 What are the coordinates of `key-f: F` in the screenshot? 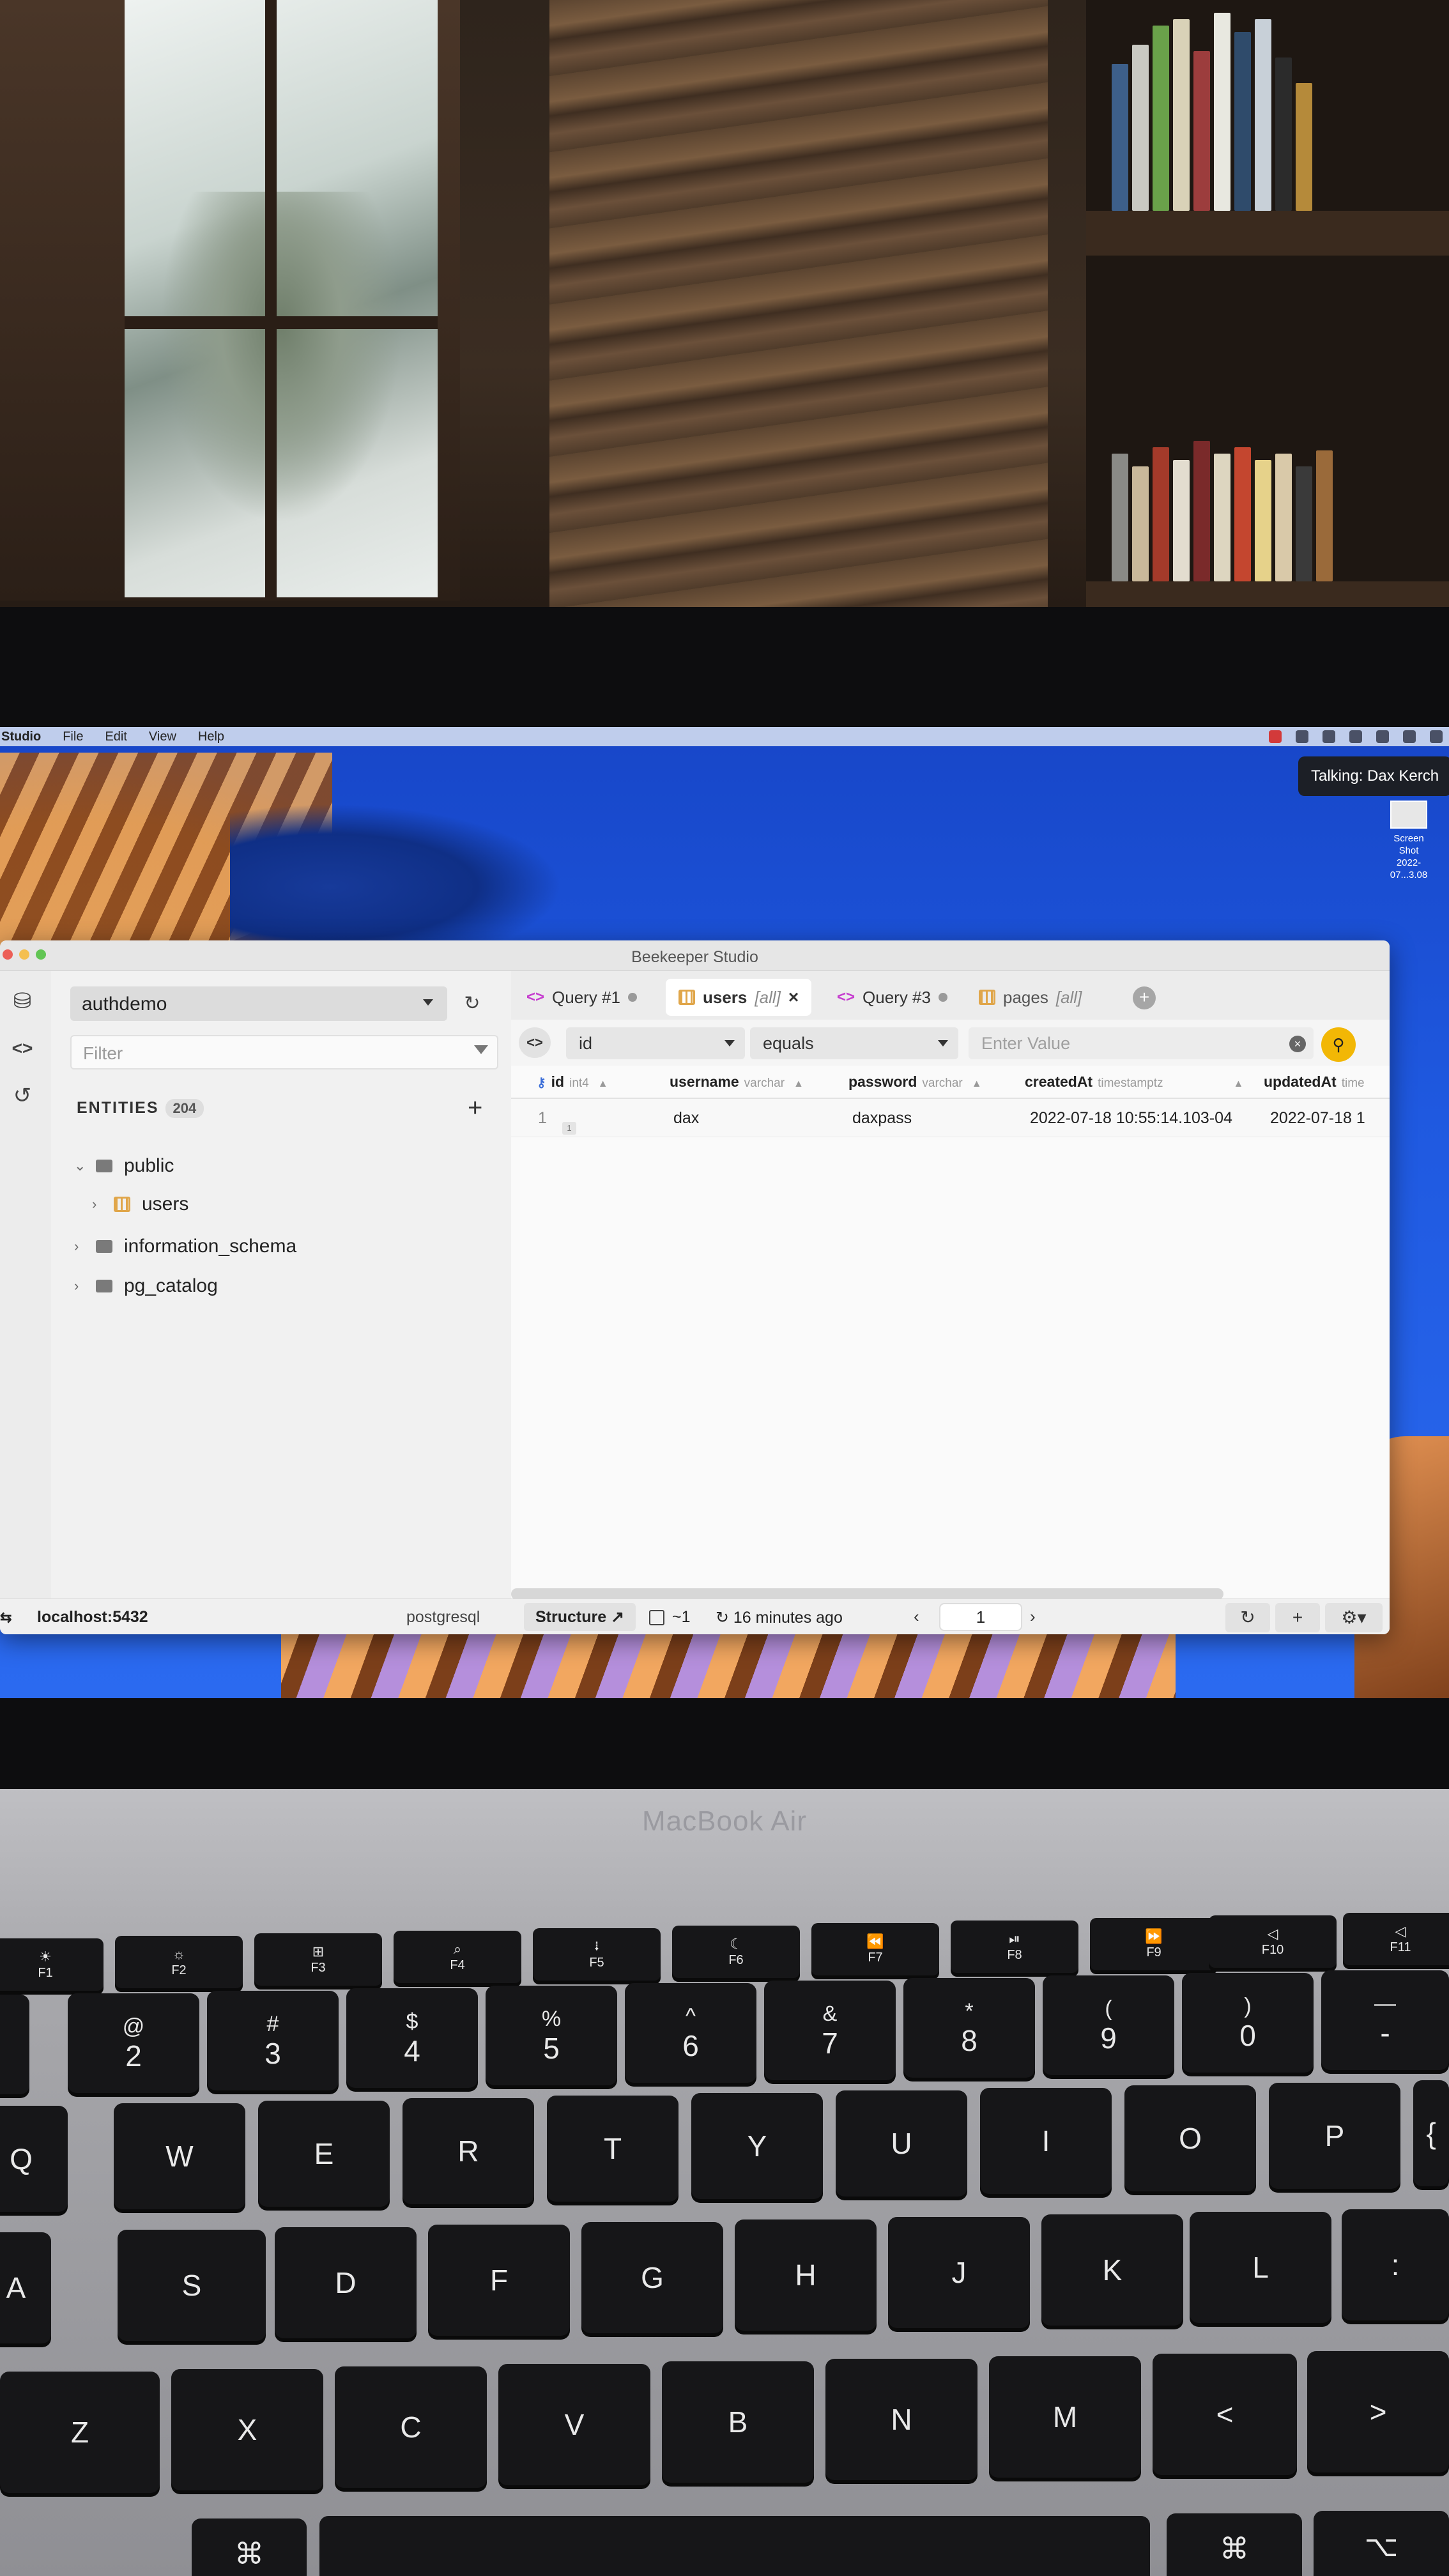 It's located at (499, 2280).